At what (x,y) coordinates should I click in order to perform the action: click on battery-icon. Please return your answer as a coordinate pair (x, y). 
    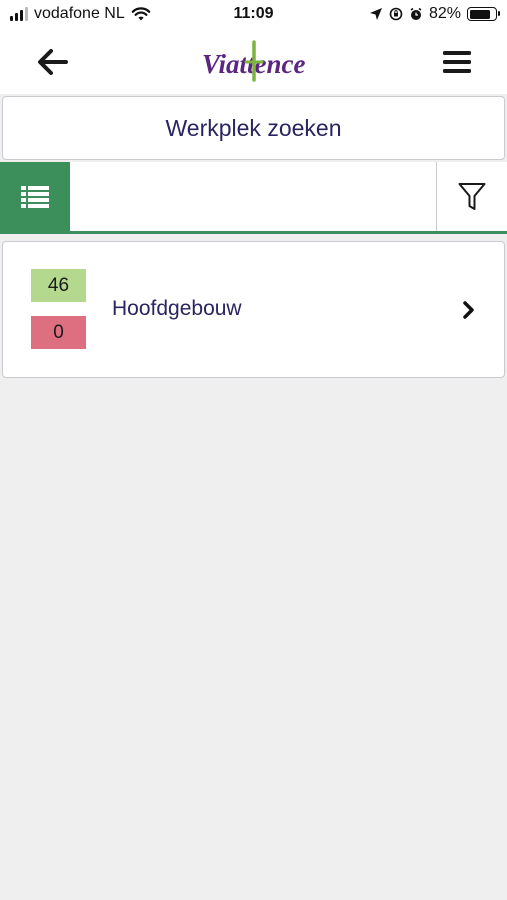
    Looking at the image, I should click on (483, 14).